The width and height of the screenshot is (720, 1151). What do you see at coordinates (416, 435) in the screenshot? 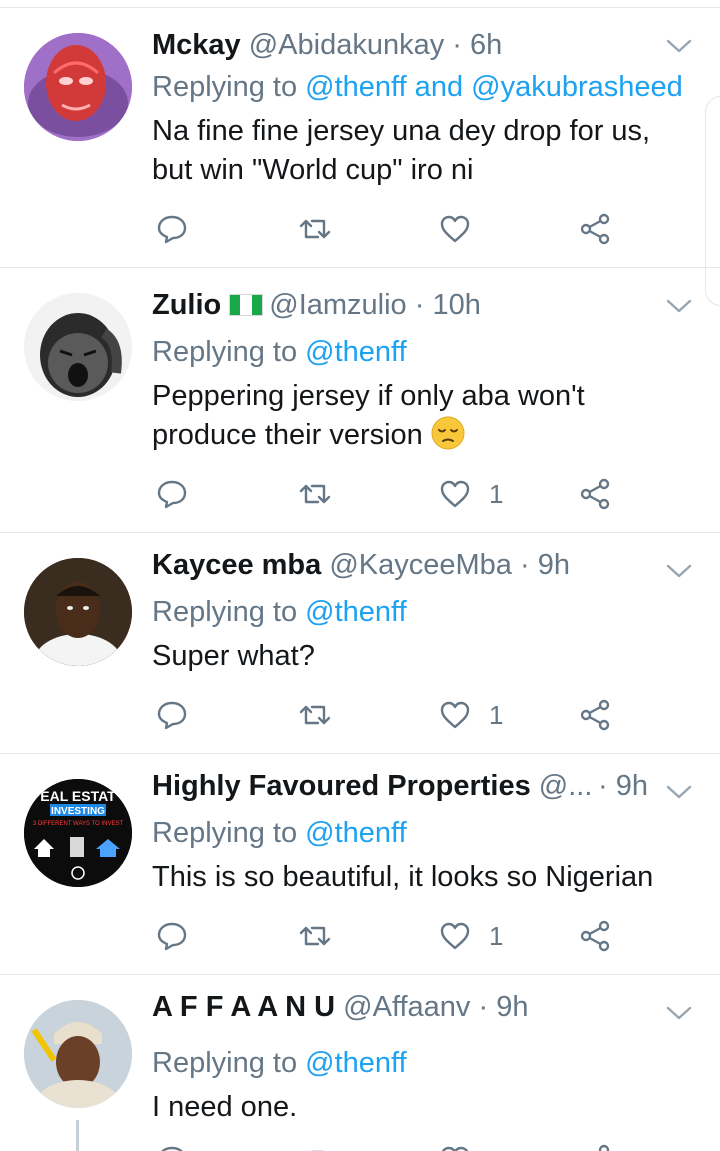
I see `tweet-text-line-with-emoji: produce their version` at bounding box center [416, 435].